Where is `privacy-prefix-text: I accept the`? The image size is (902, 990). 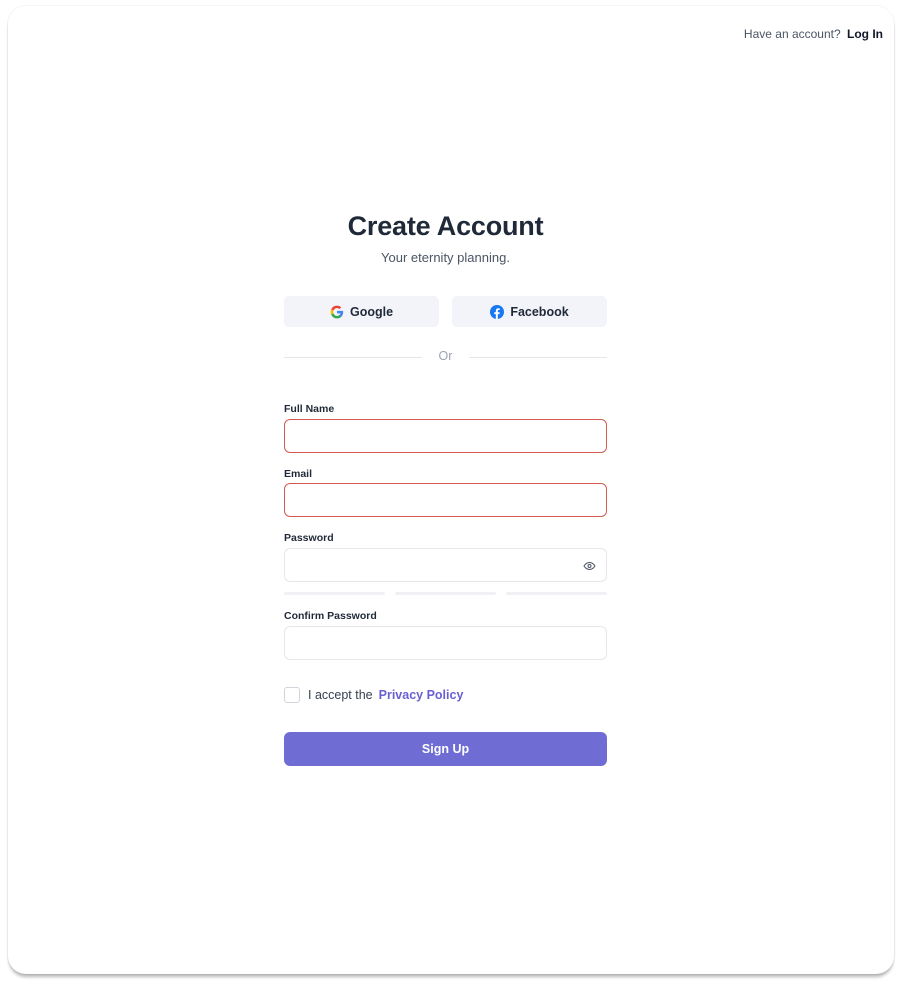
privacy-prefix-text: I accept the is located at coordinates (340, 695).